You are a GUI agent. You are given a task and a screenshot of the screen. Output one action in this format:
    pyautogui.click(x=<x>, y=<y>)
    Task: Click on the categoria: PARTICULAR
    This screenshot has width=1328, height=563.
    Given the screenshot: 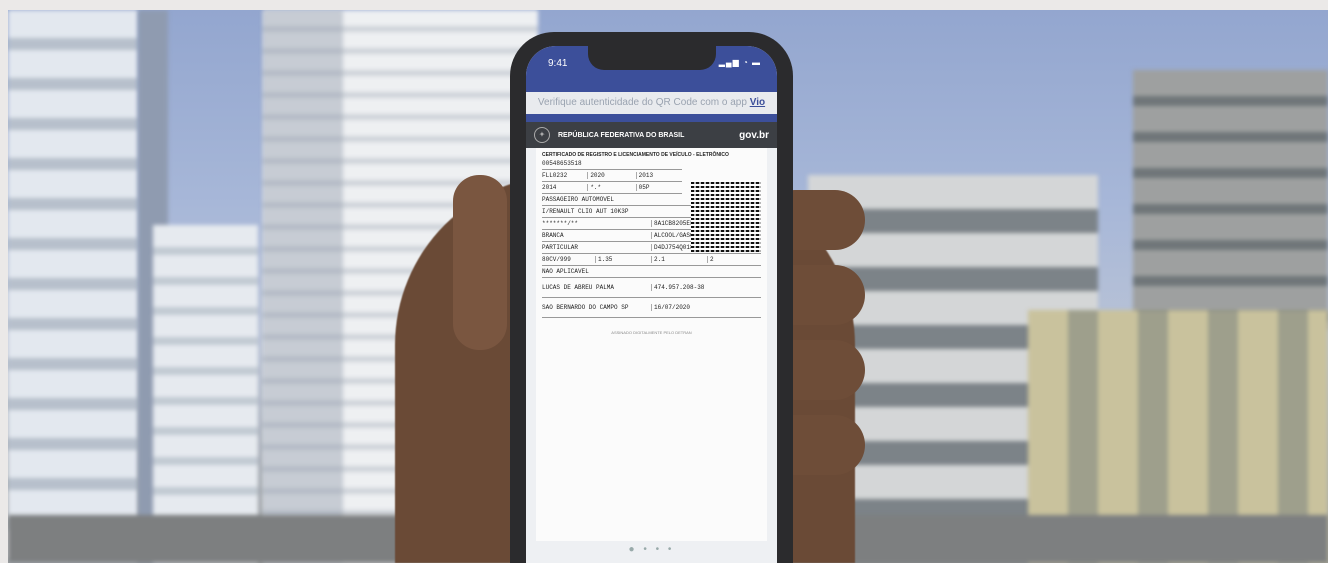 What is the action you would take?
    pyautogui.click(x=560, y=247)
    